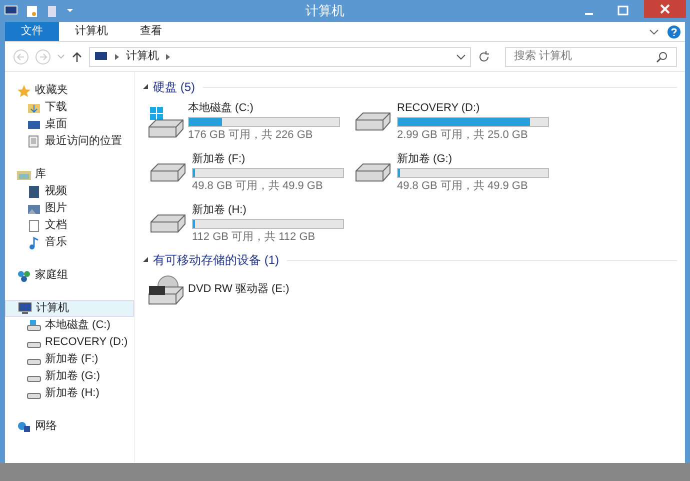 The width and height of the screenshot is (690, 481). I want to click on star-icon, so click(24, 91).